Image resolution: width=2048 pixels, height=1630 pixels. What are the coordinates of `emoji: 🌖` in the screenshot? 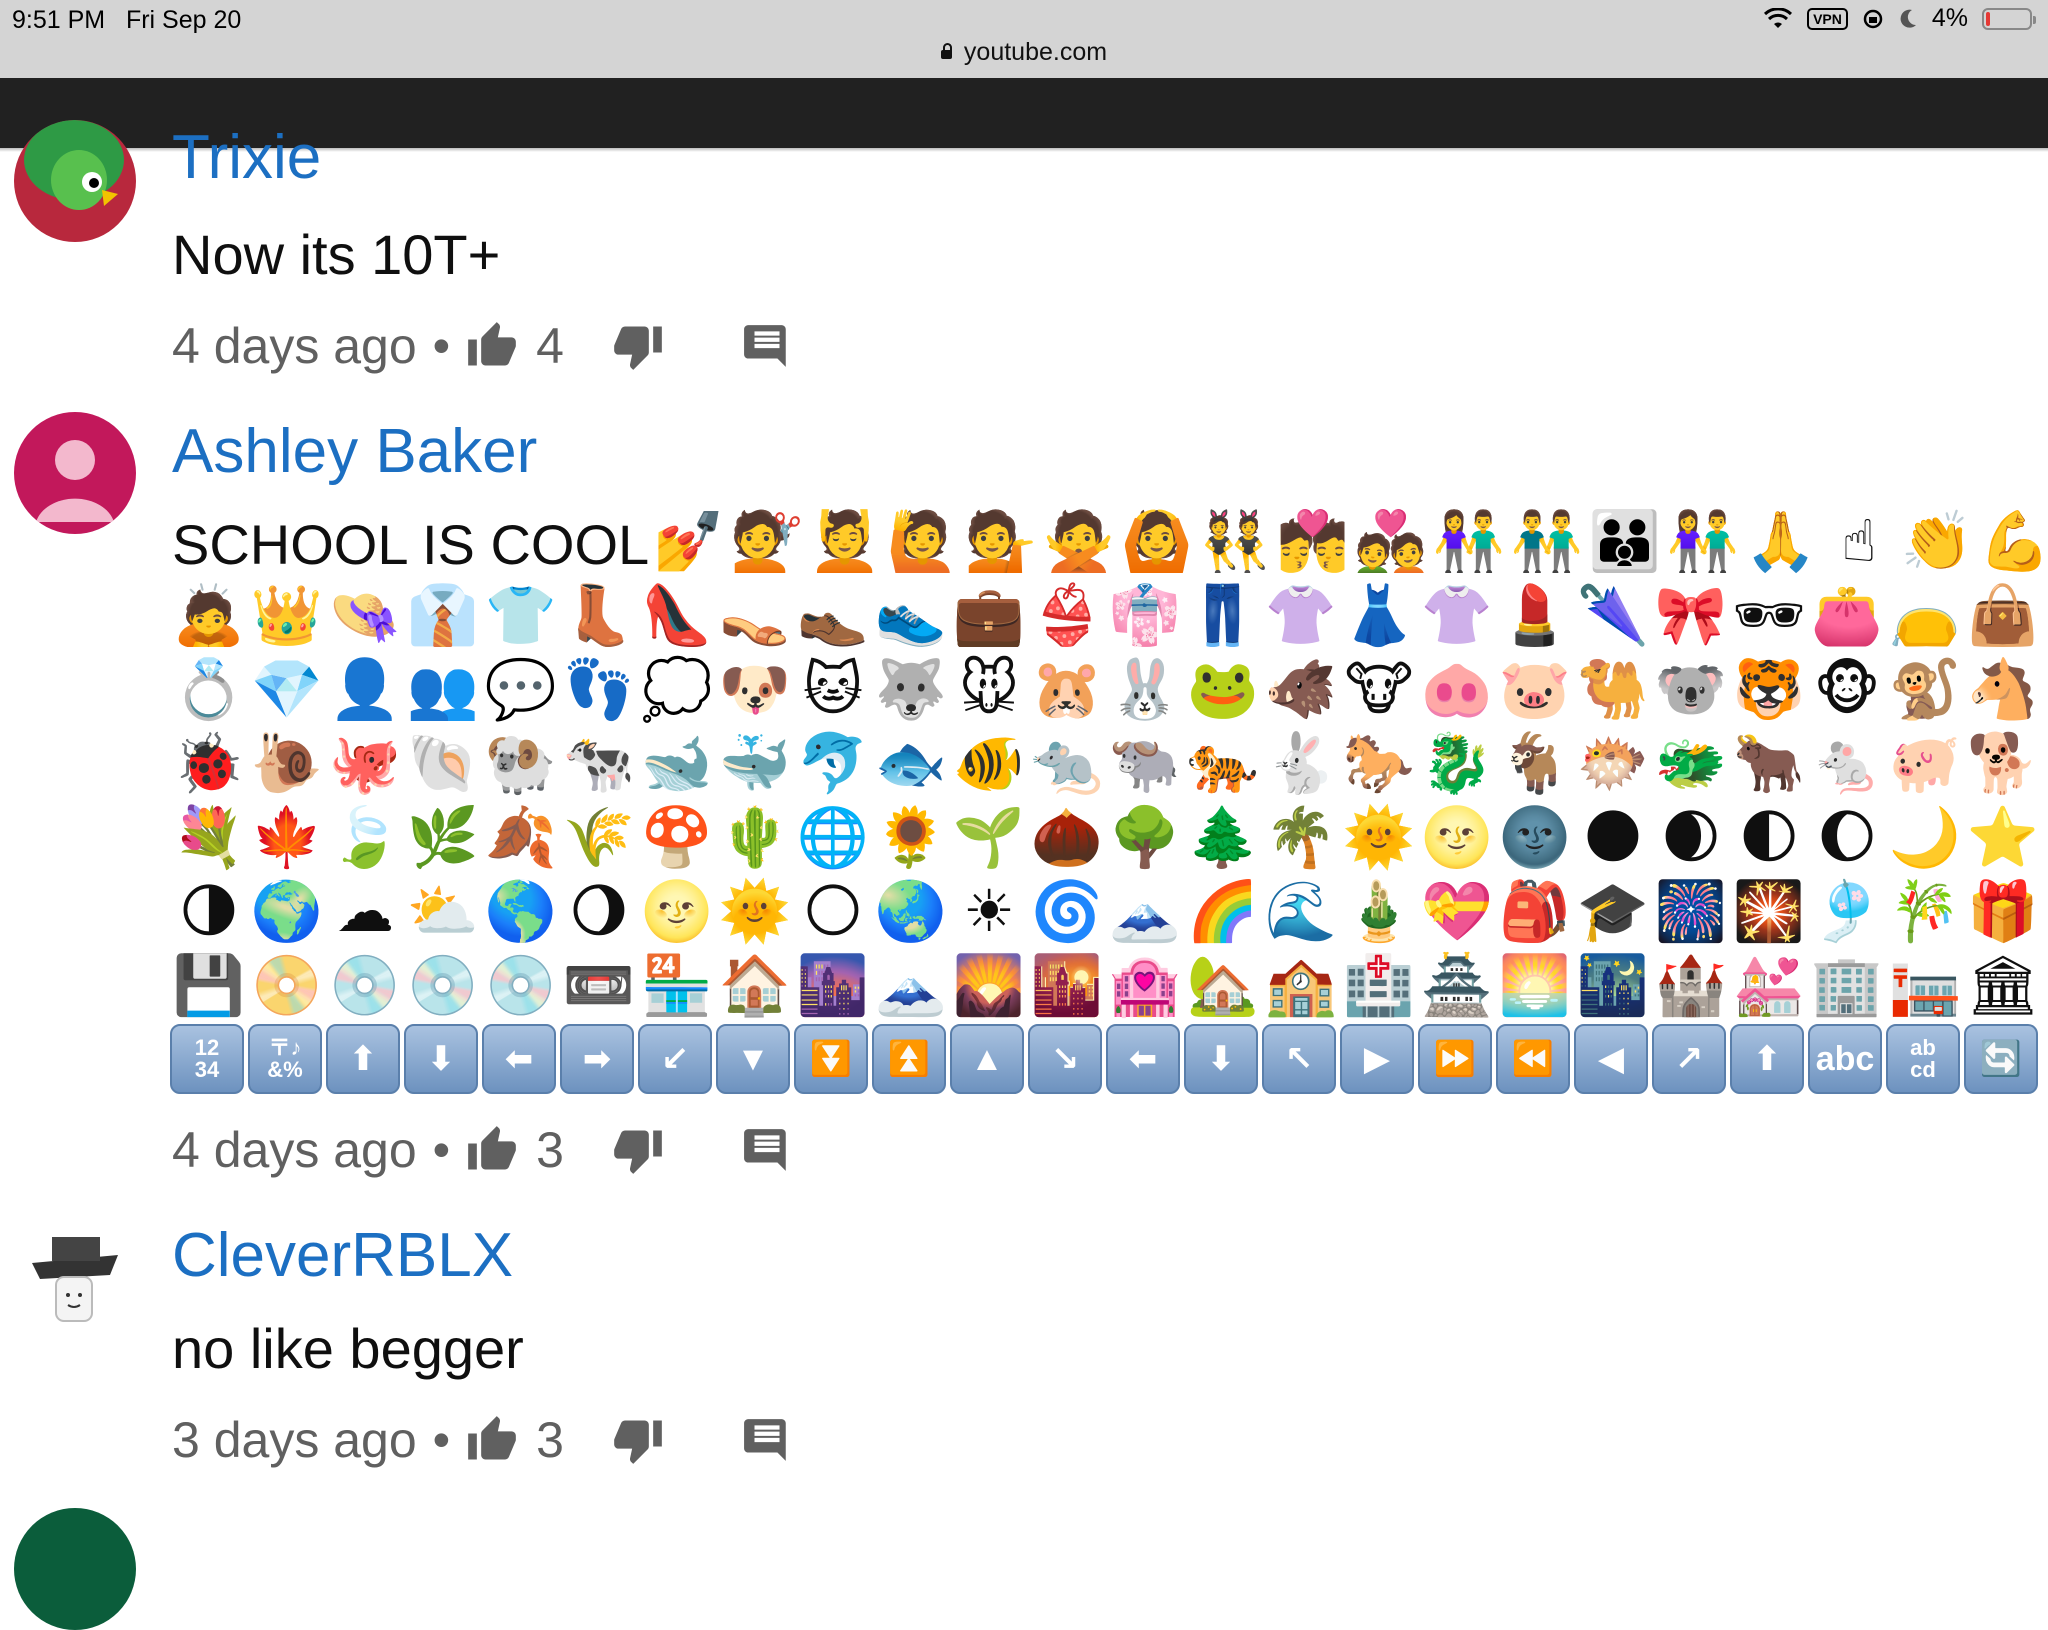 It's located at (599, 911).